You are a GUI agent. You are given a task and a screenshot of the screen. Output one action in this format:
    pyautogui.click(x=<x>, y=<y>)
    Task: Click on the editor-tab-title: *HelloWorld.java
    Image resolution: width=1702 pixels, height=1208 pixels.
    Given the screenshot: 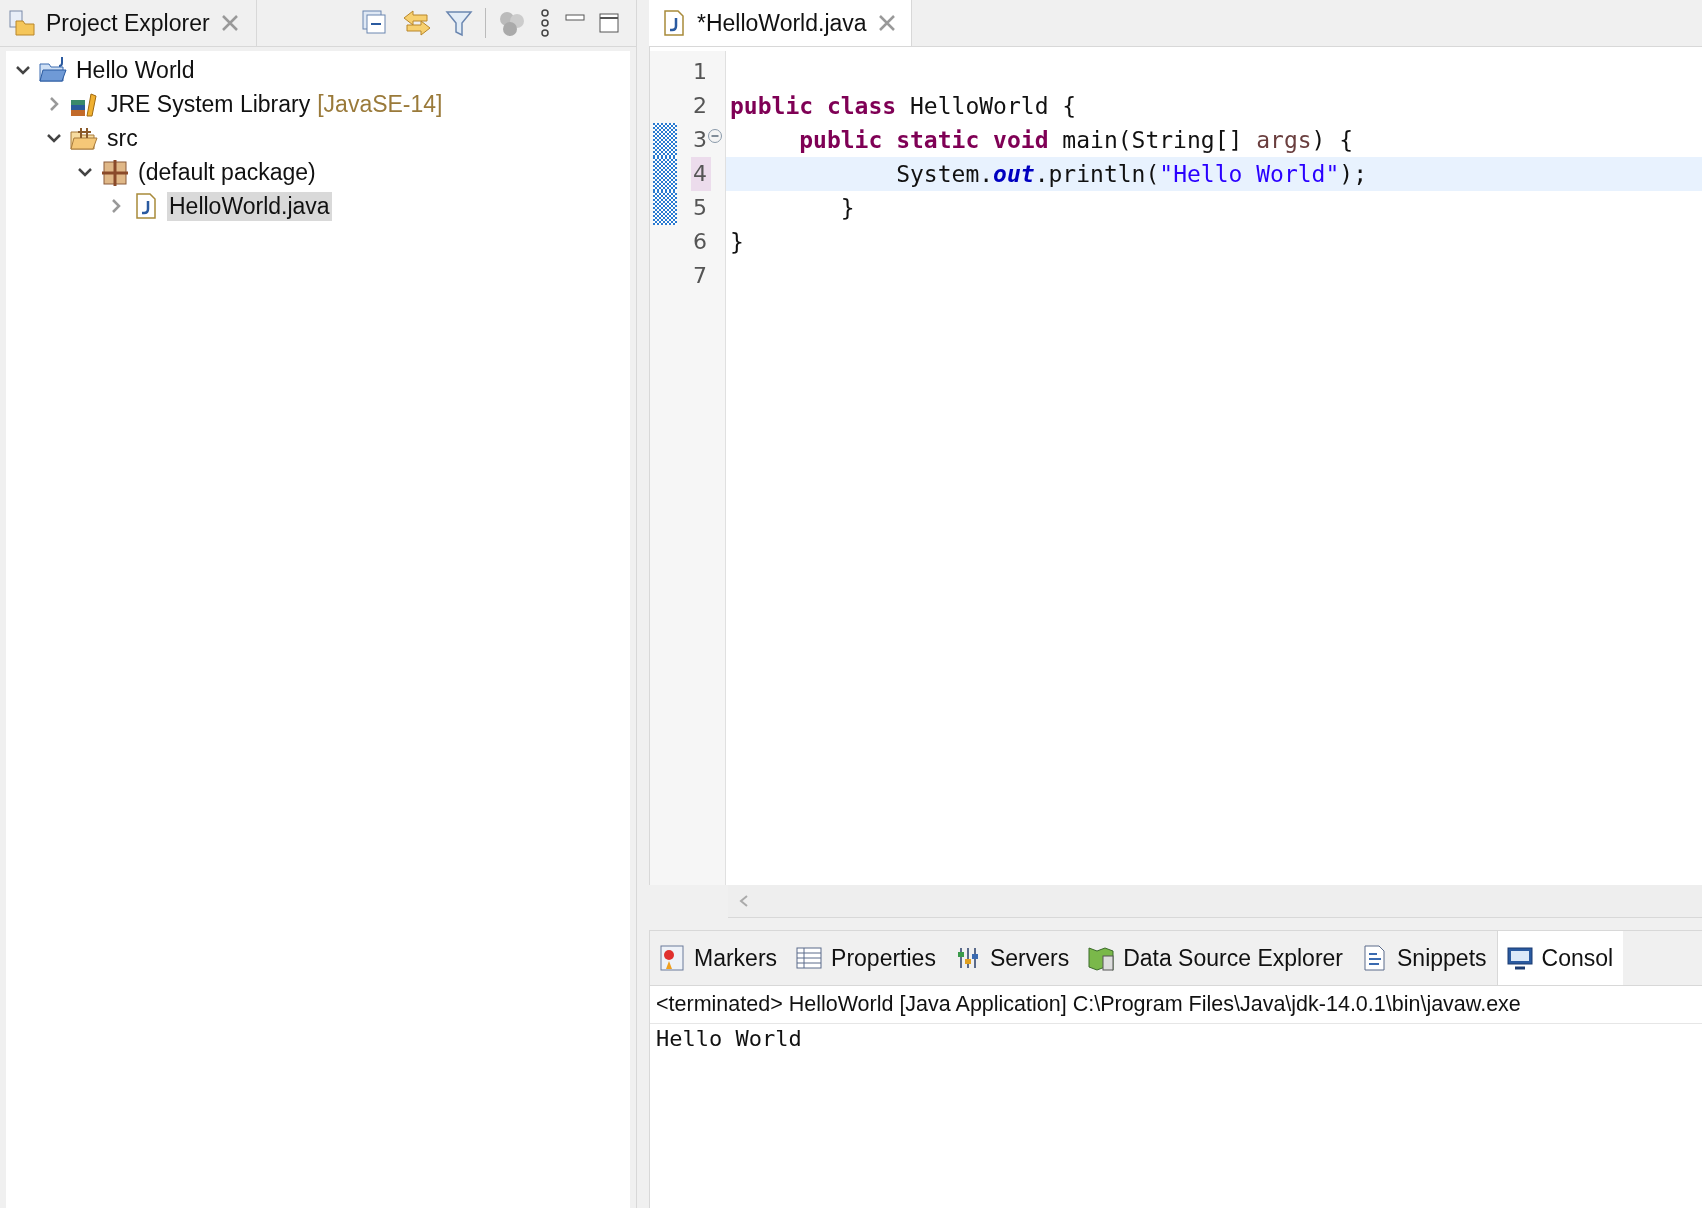 What is the action you would take?
    pyautogui.click(x=782, y=23)
    